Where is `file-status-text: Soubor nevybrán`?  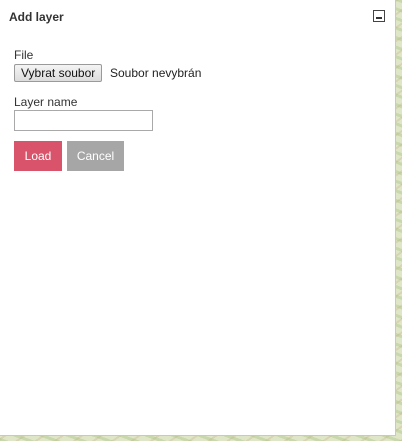
file-status-text: Soubor nevybrán is located at coordinates (156, 73).